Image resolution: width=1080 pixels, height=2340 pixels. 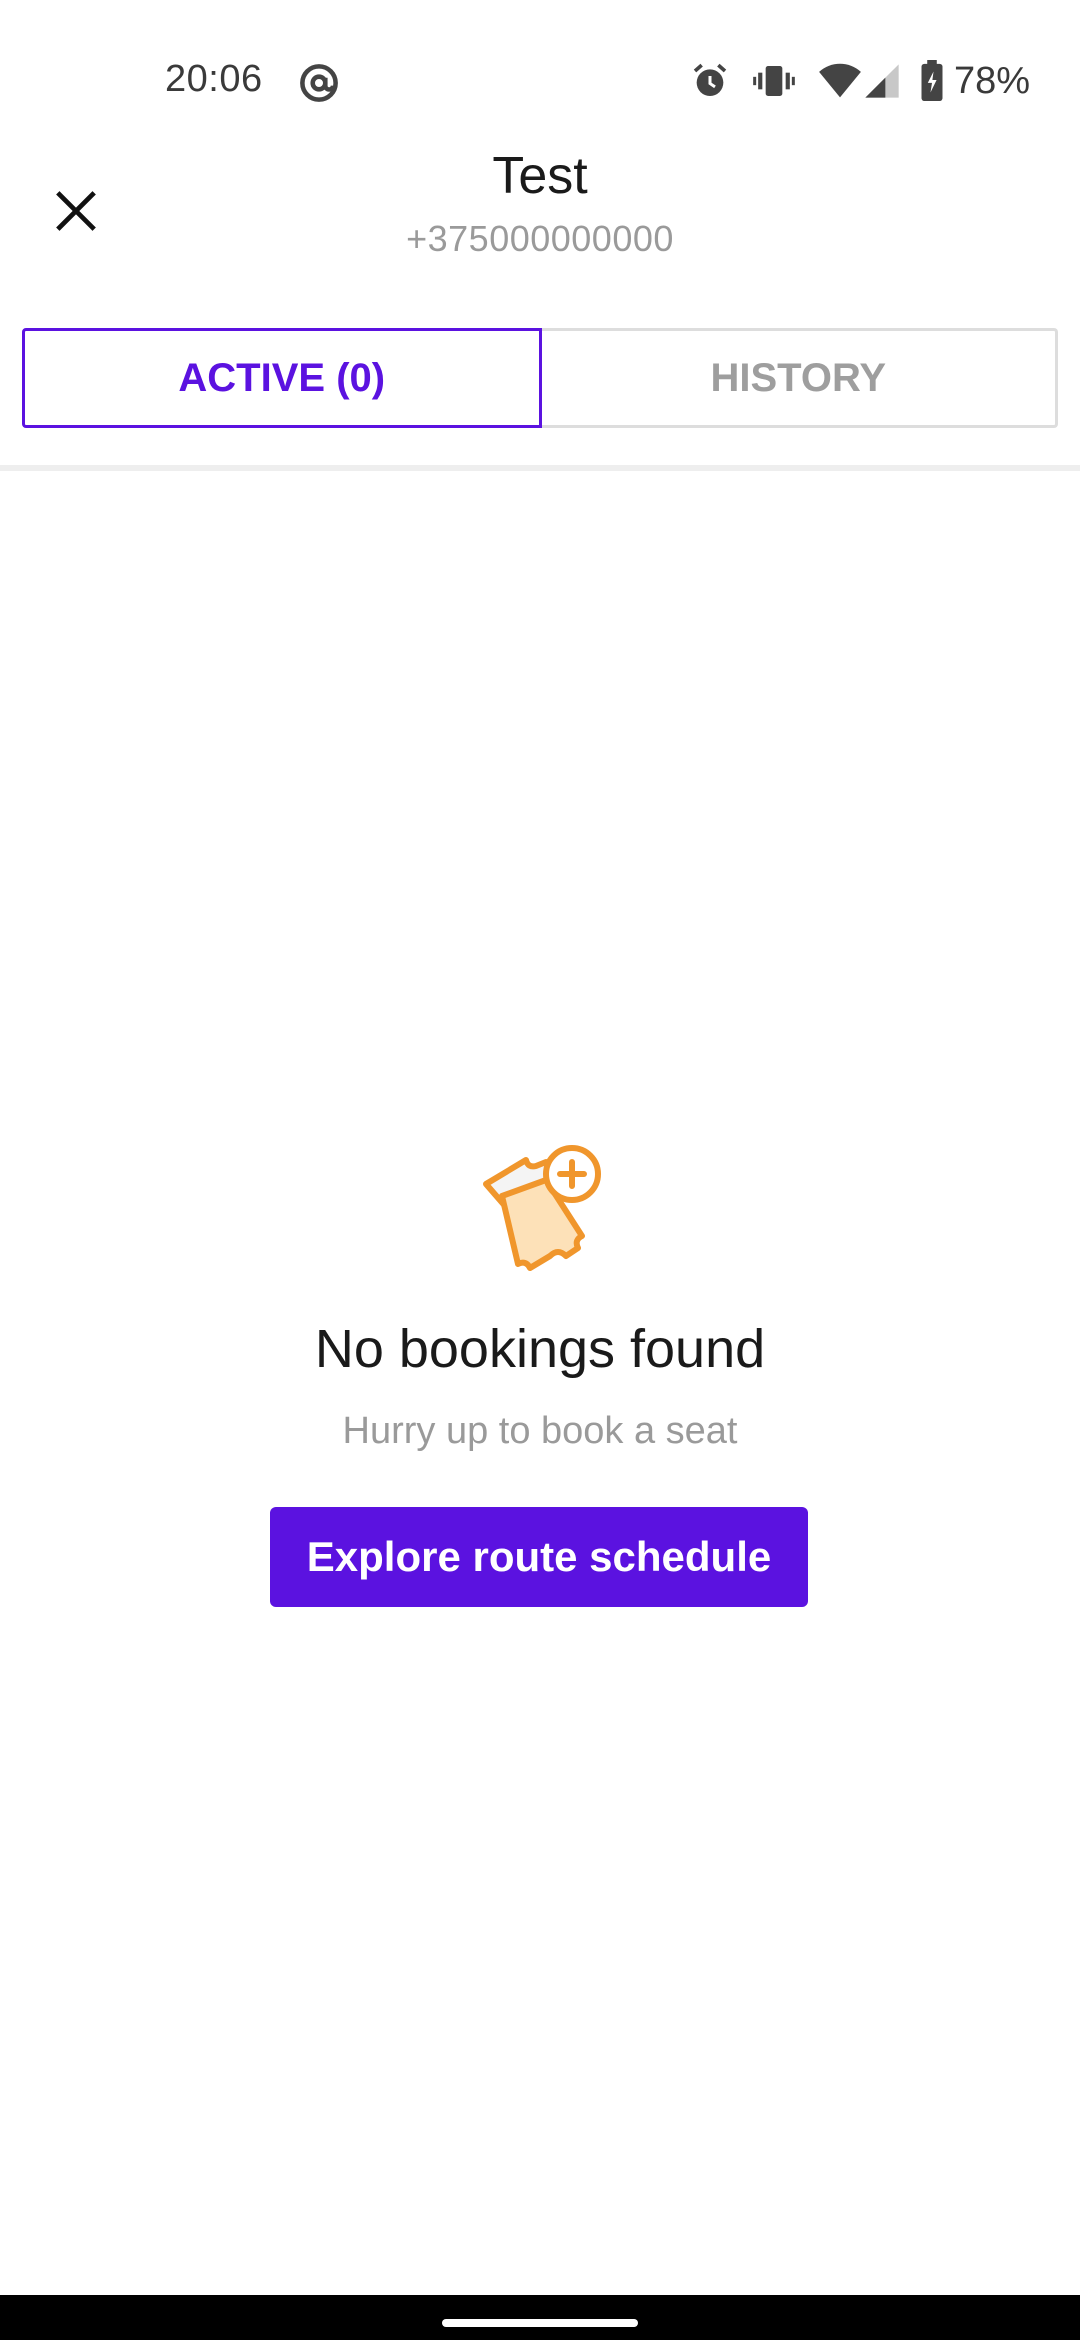 I want to click on ticket-add-icon, so click(x=542, y=1208).